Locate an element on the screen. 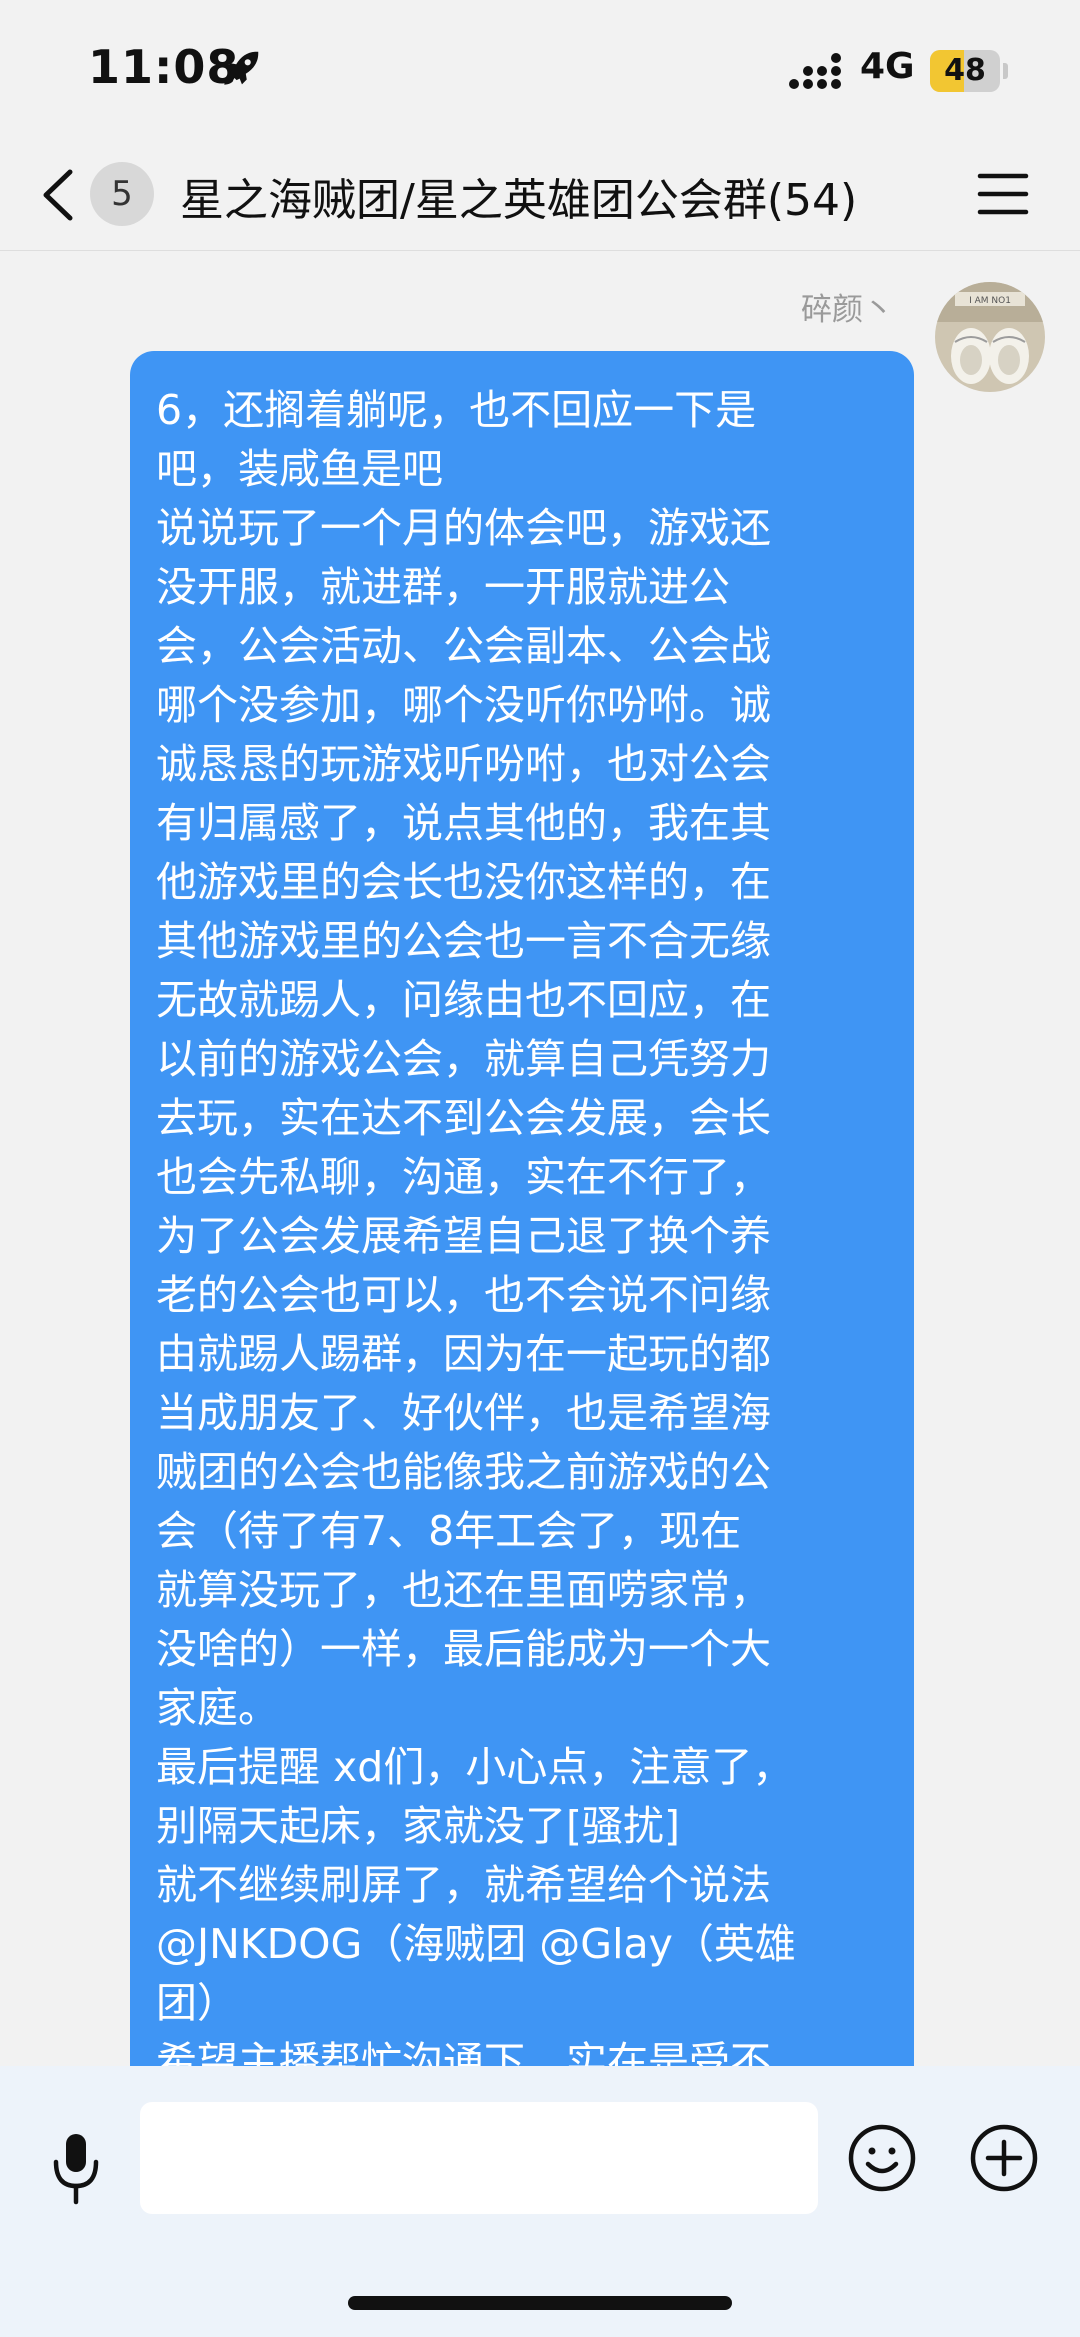  battery-icon: 48 is located at coordinates (965, 71).